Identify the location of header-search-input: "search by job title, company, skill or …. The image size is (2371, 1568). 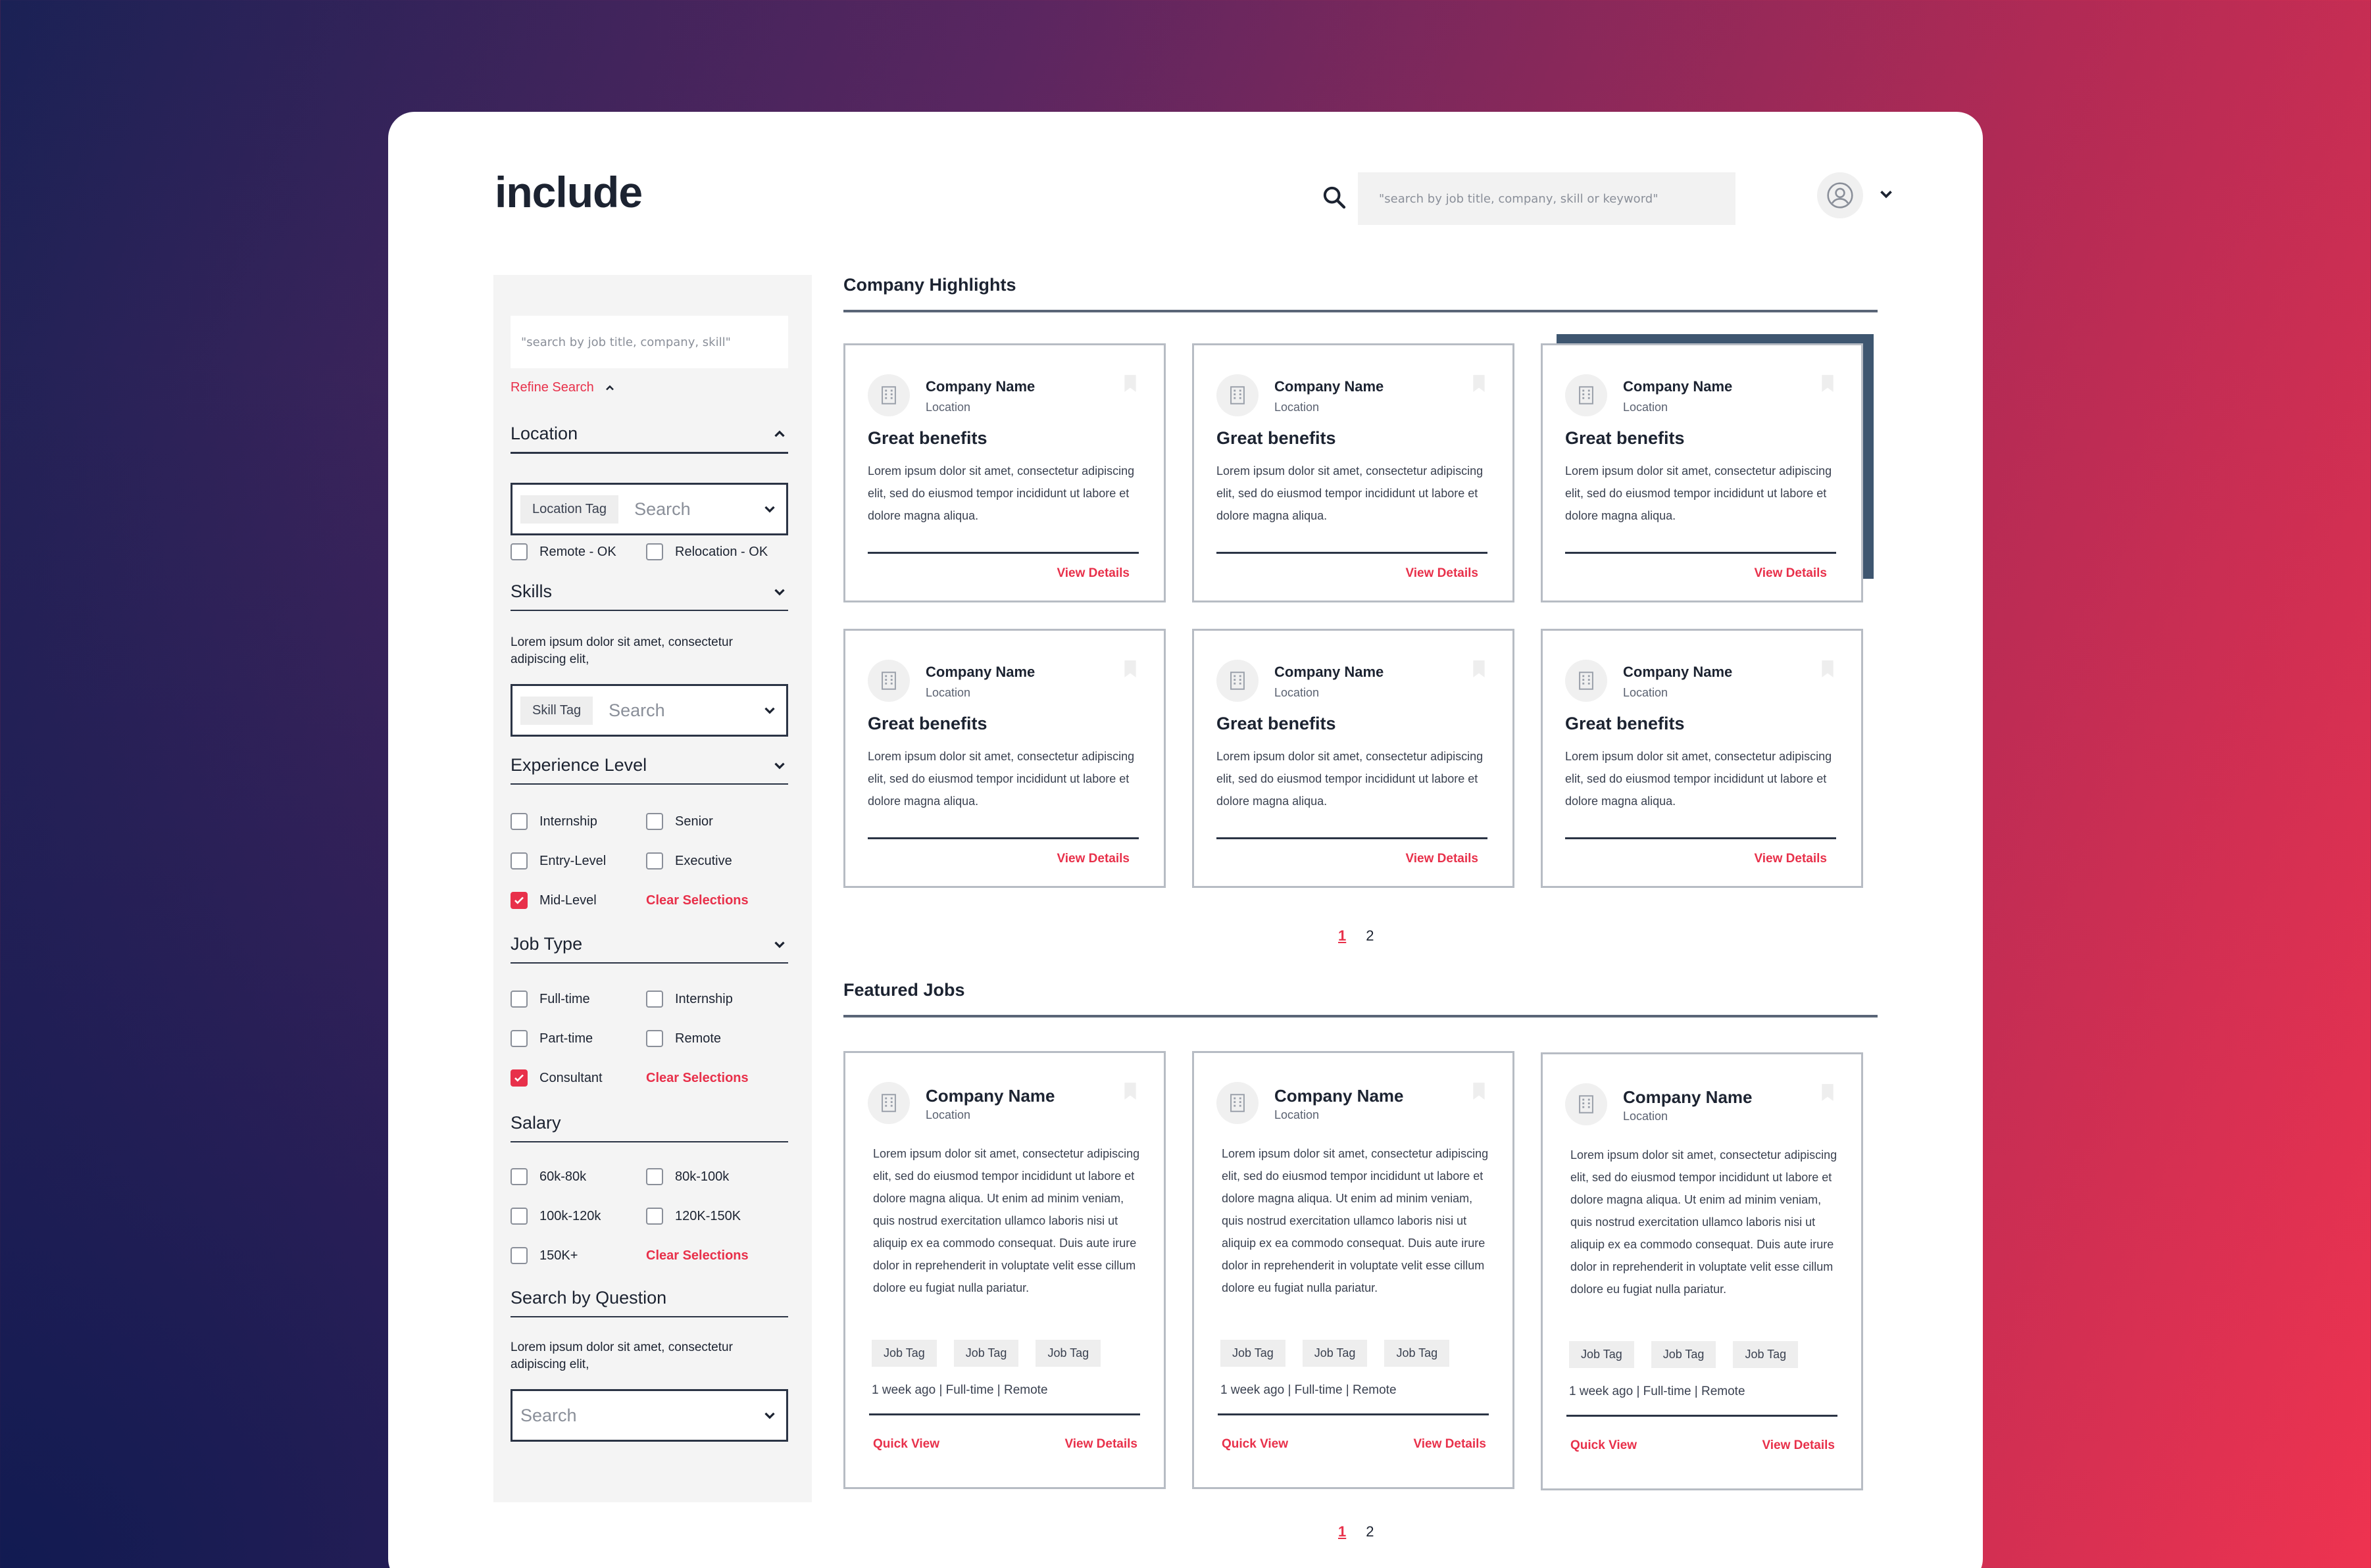
(1546, 198).